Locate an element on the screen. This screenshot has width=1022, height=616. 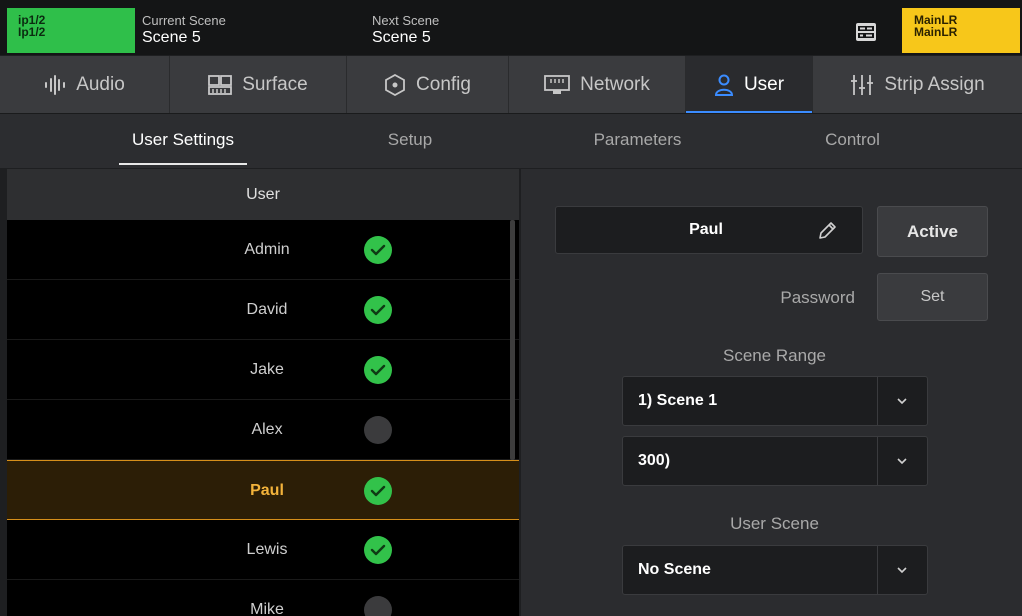
user-row-admin: Admin is located at coordinates (263, 250).